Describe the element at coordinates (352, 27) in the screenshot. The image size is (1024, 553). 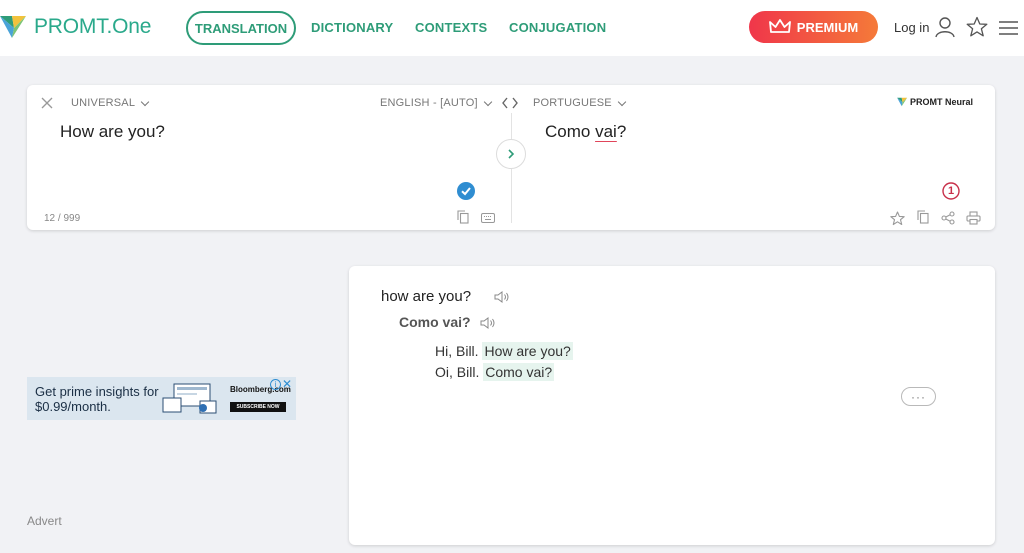
I see `nav-dictionary: DICTIONARY` at that location.